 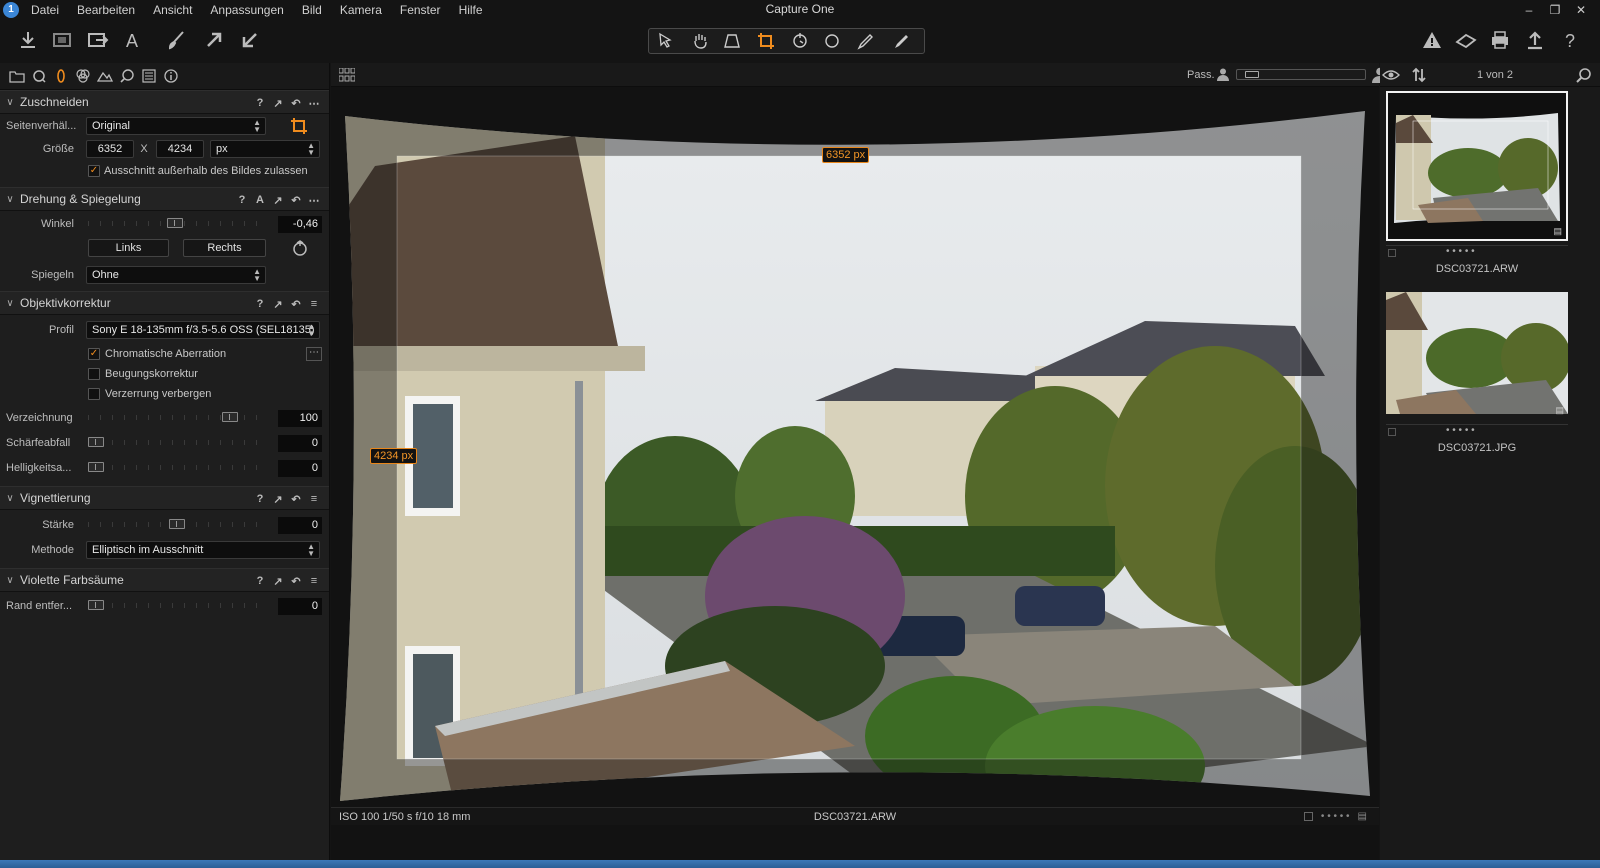 I want to click on distortion-slider-thumb, so click(x=230, y=417).